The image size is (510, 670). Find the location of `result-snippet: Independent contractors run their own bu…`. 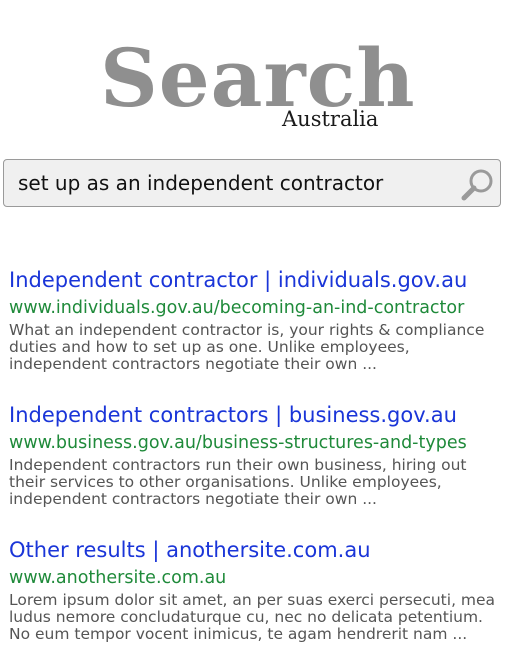

result-snippet: Independent contractors run their own bu… is located at coordinates (238, 482).